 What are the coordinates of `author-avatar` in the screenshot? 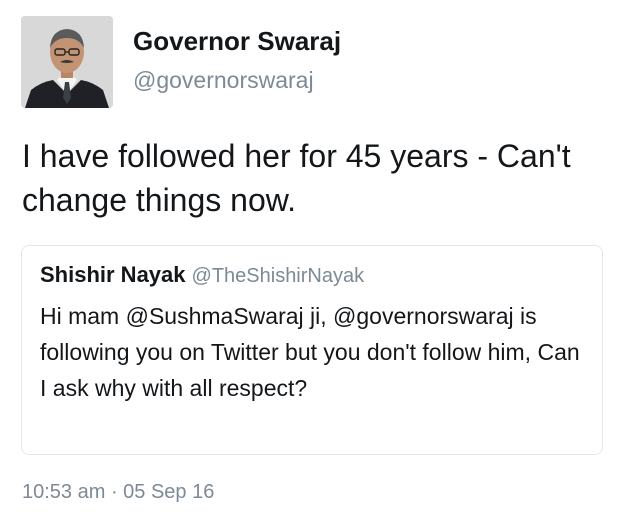 It's located at (67, 62).